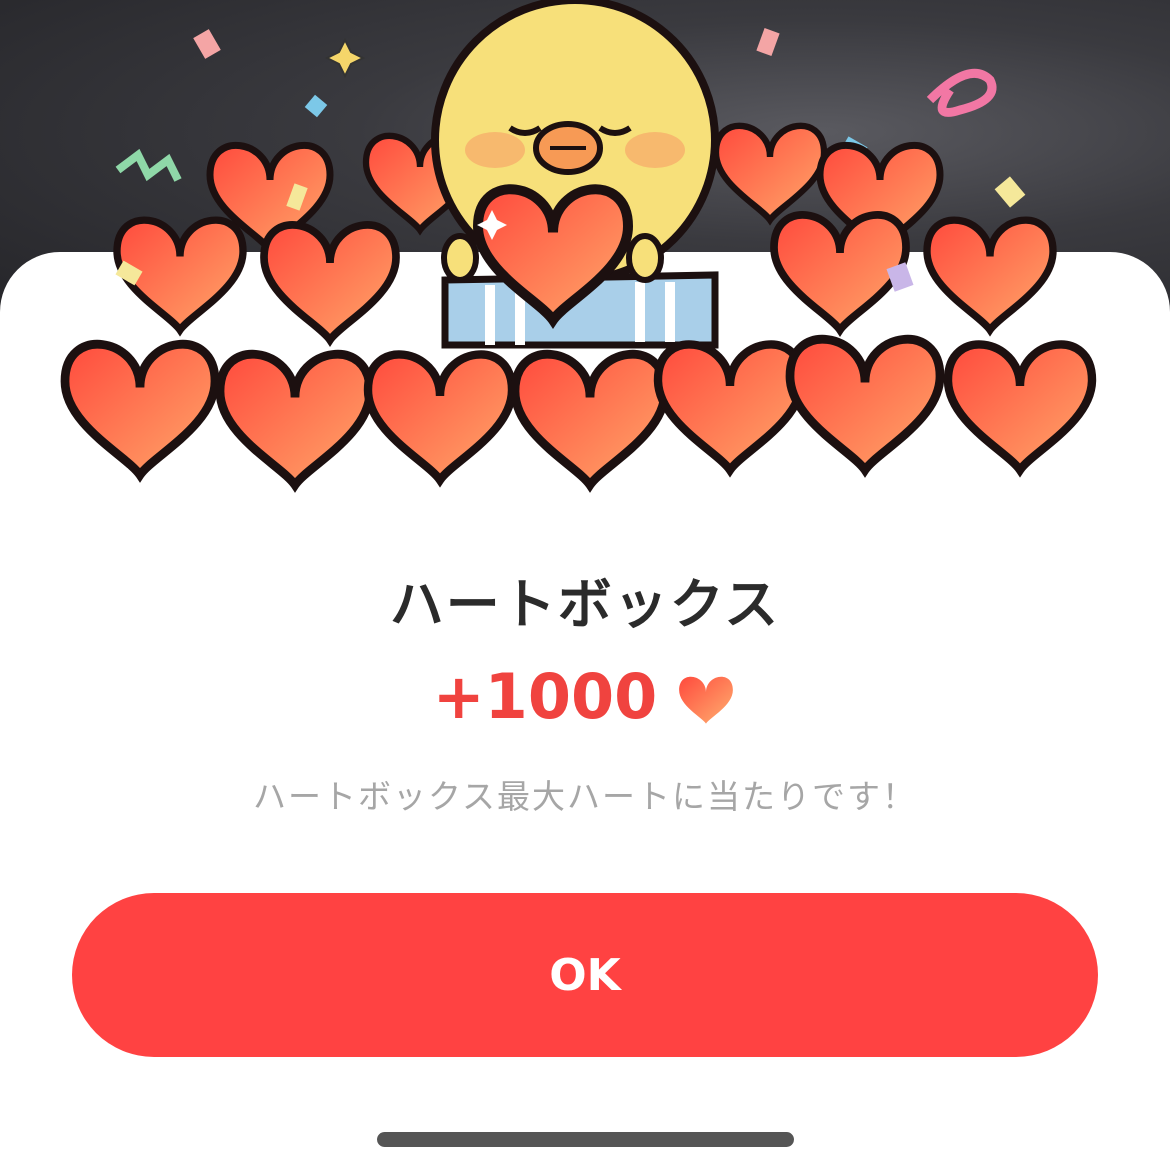 Image resolution: width=1170 pixels, height=1170 pixels. I want to click on reward-amount-row: +1000, so click(585, 696).